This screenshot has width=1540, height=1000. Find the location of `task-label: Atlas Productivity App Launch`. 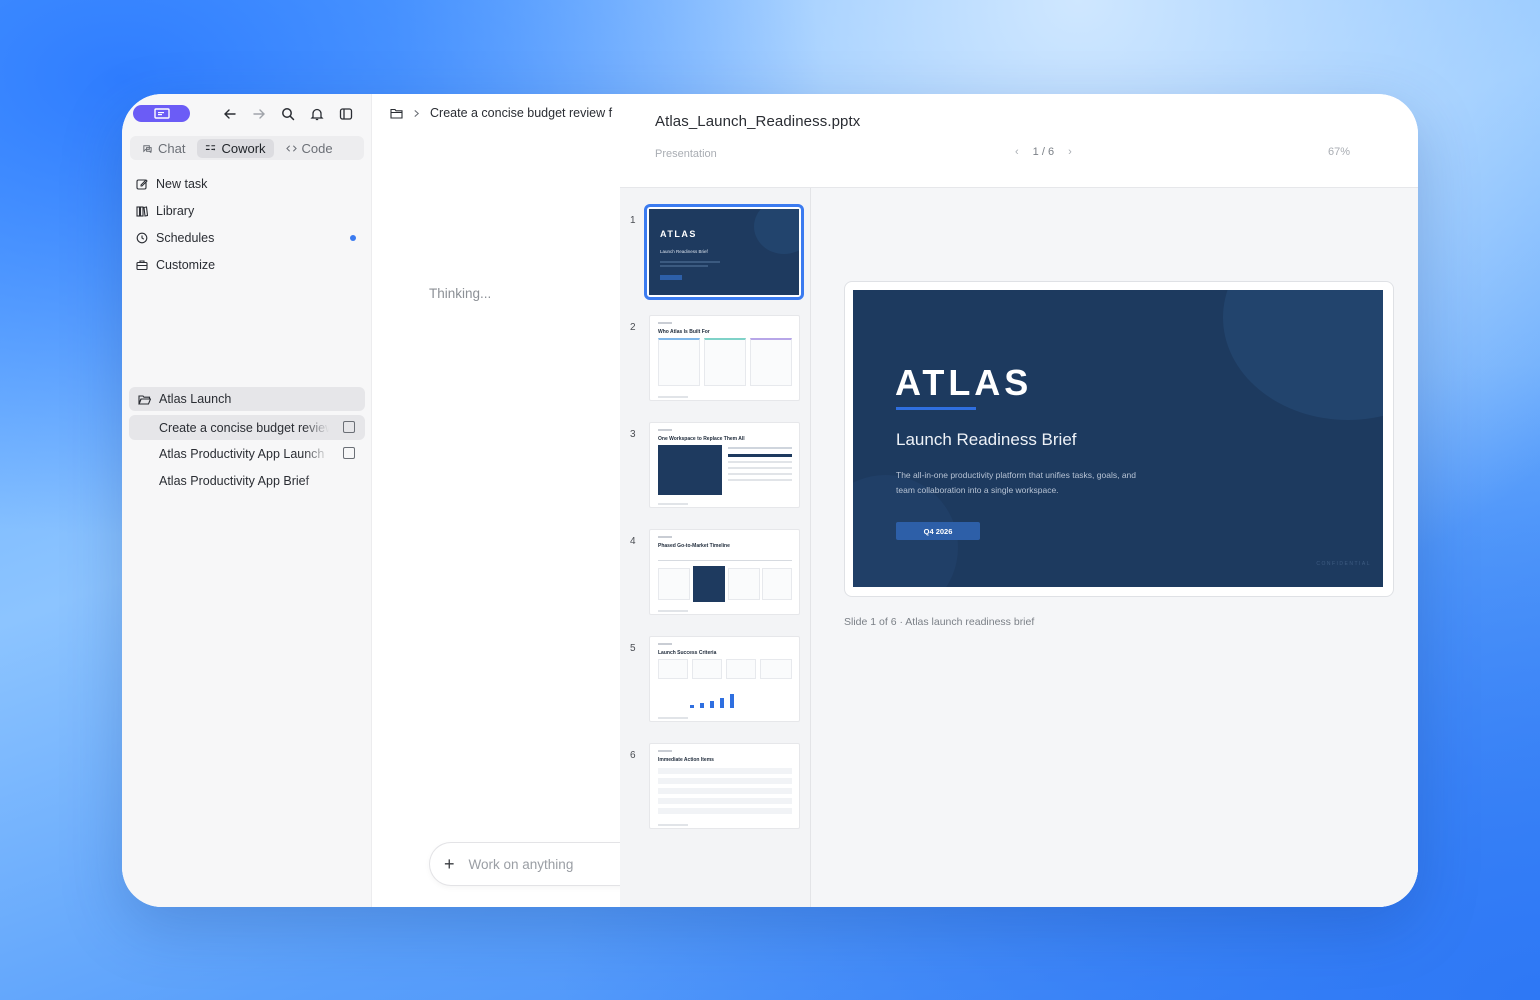

task-label: Atlas Productivity App Launch is located at coordinates (242, 453).